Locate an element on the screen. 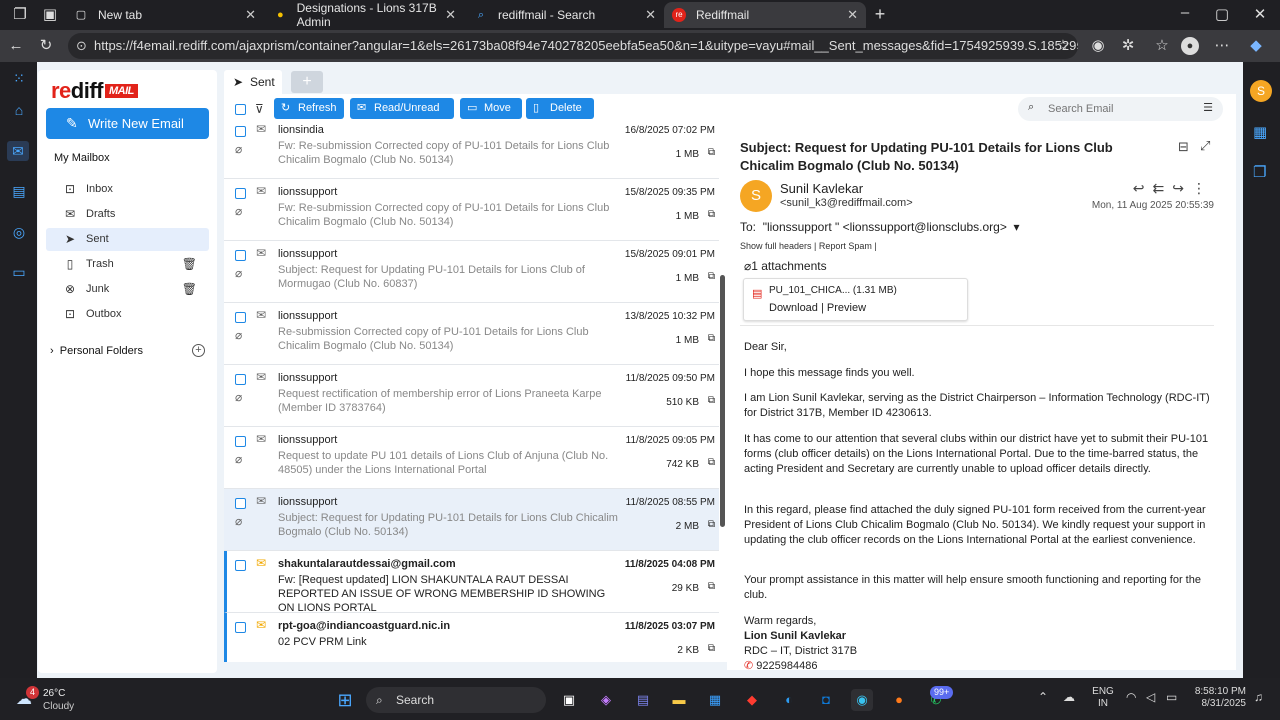  teams-icon: ▤ is located at coordinates (643, 700).